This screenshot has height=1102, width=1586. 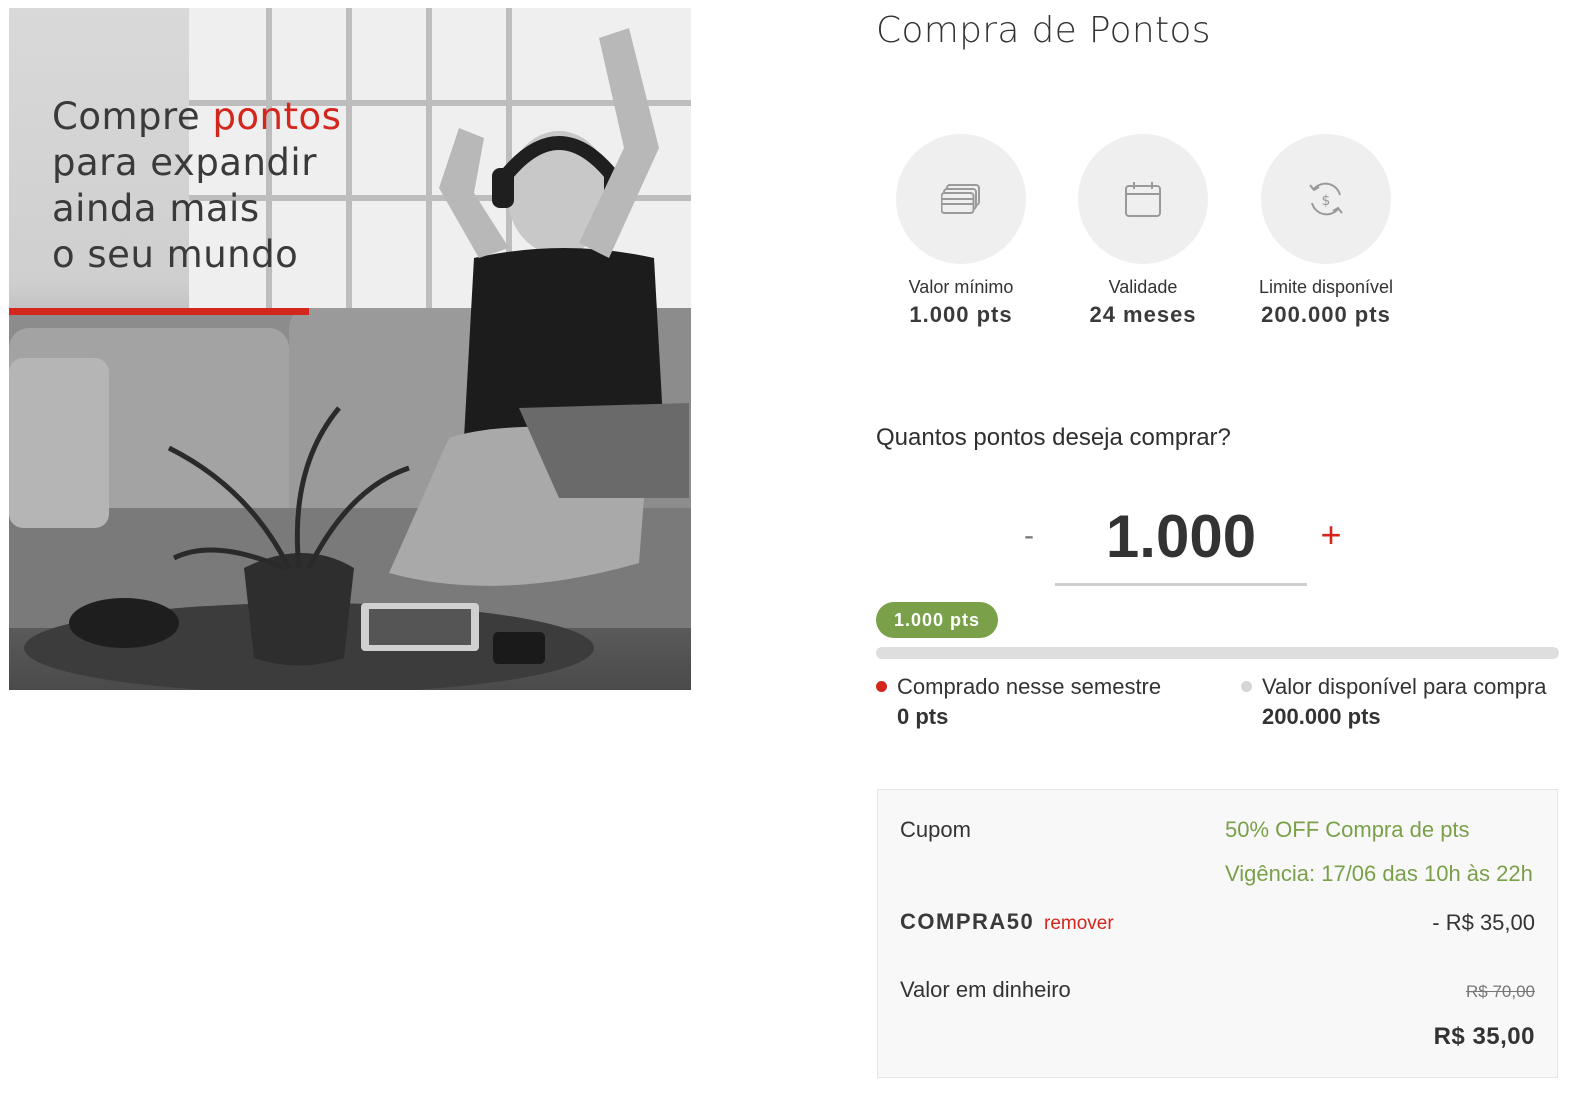 What do you see at coordinates (1029, 686) in the screenshot?
I see `legend-label: Comprado nesse semestre` at bounding box center [1029, 686].